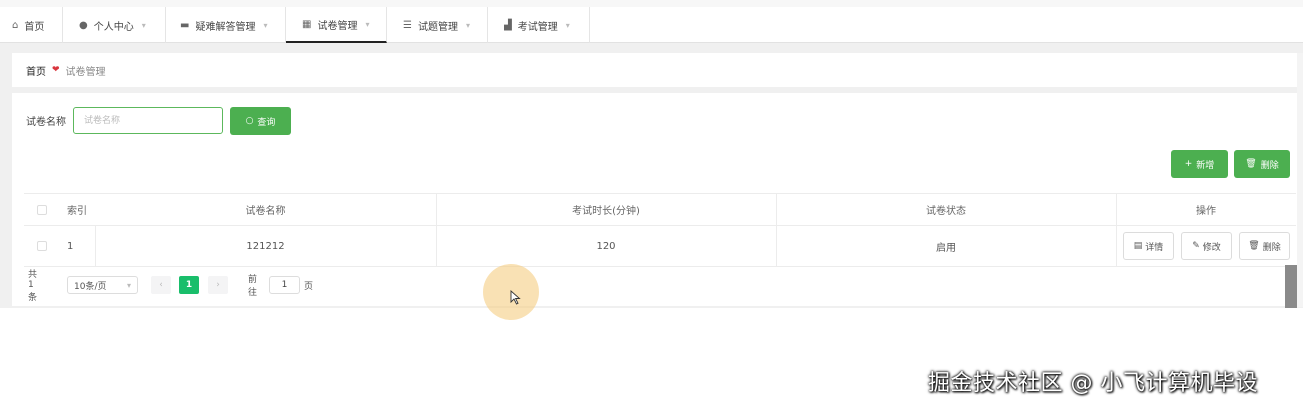 The height and width of the screenshot is (407, 1303). Describe the element at coordinates (1271, 247) in the screenshot. I see `row-delete-label: 删除` at that location.